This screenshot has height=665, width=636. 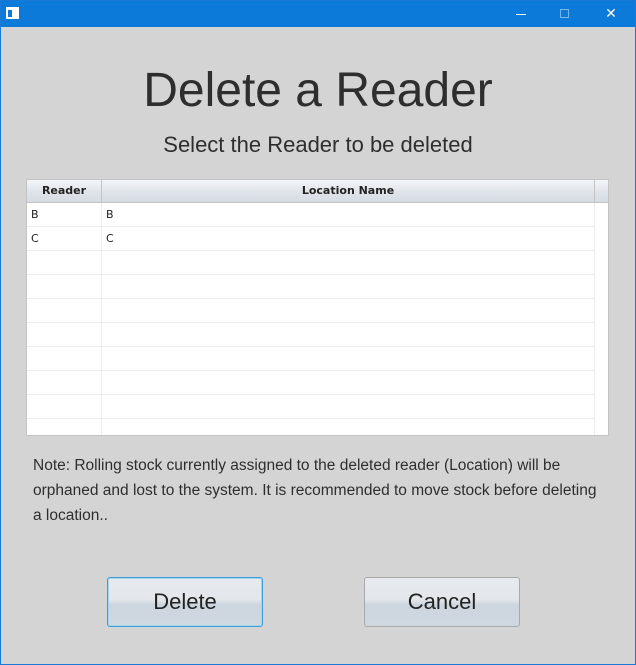 I want to click on delete-button: Delete, so click(x=185, y=602).